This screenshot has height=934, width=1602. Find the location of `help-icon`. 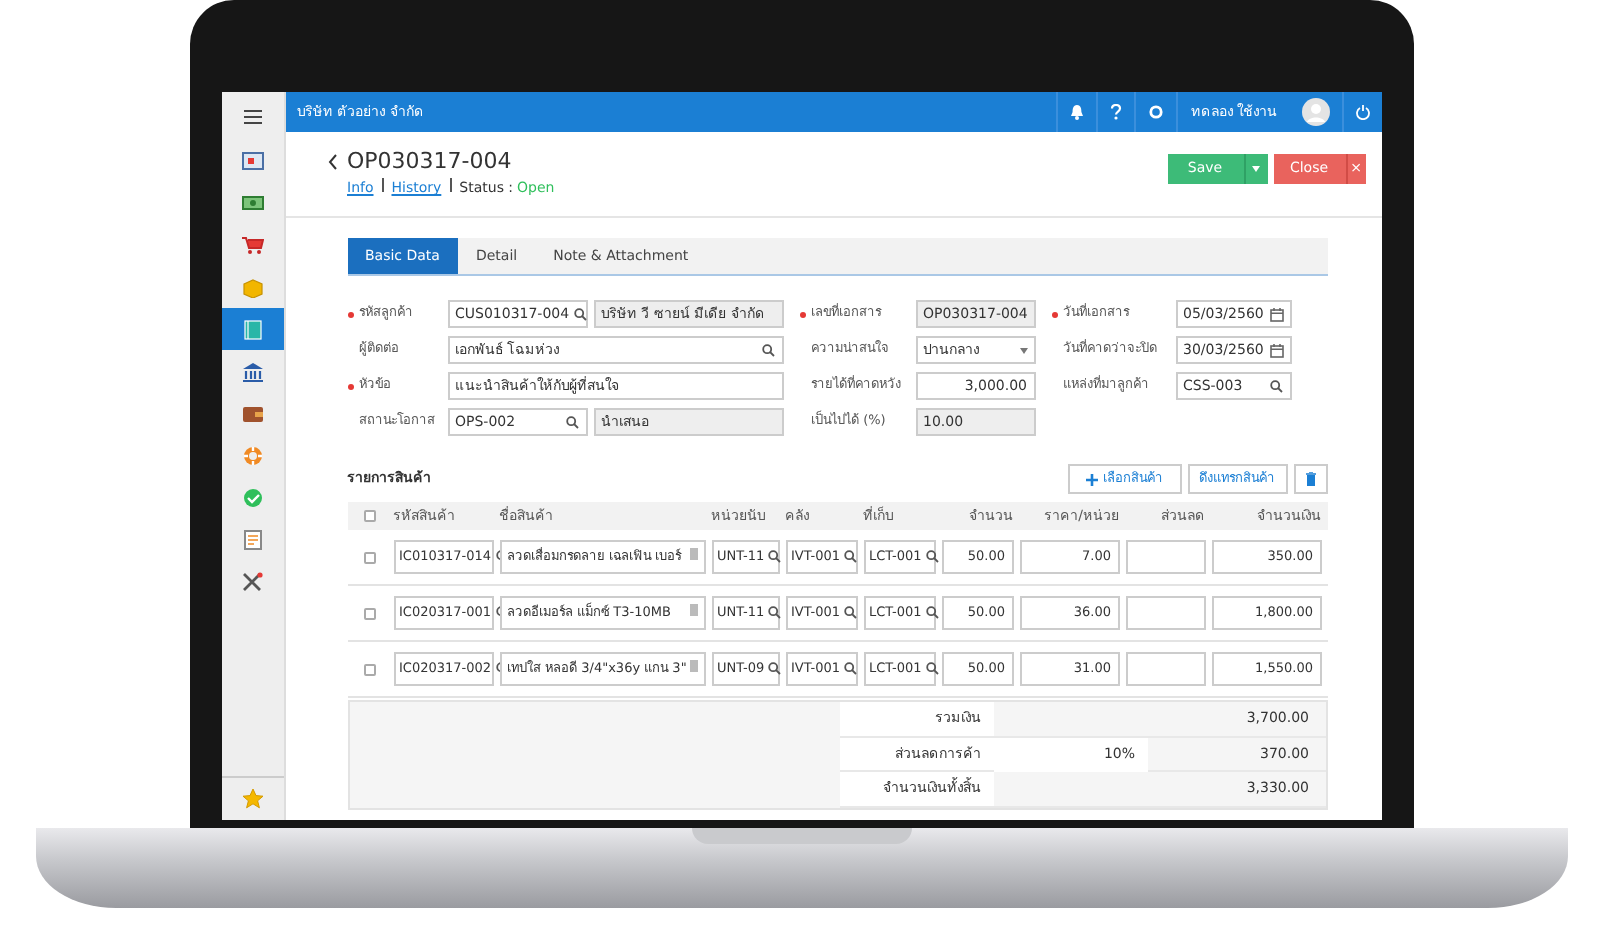

help-icon is located at coordinates (1116, 112).